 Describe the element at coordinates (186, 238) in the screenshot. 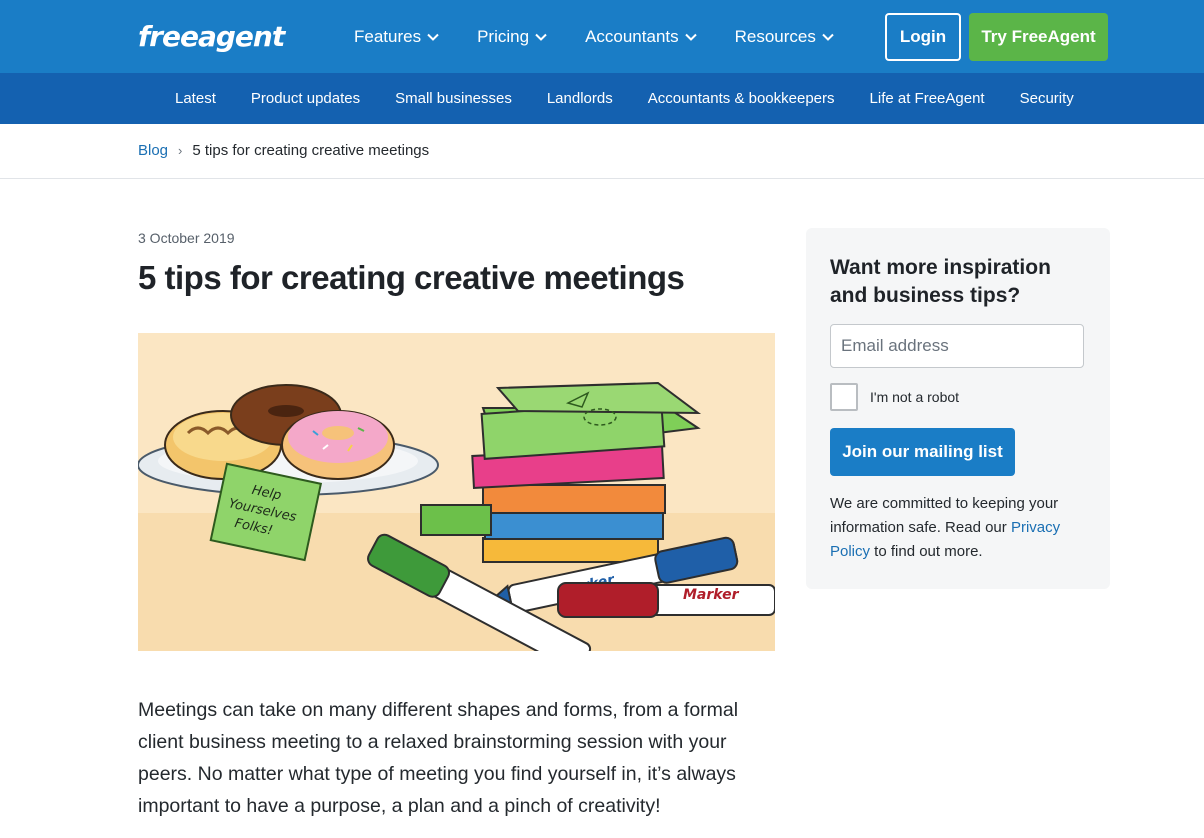

I see `post-date: 3 October 2019` at that location.